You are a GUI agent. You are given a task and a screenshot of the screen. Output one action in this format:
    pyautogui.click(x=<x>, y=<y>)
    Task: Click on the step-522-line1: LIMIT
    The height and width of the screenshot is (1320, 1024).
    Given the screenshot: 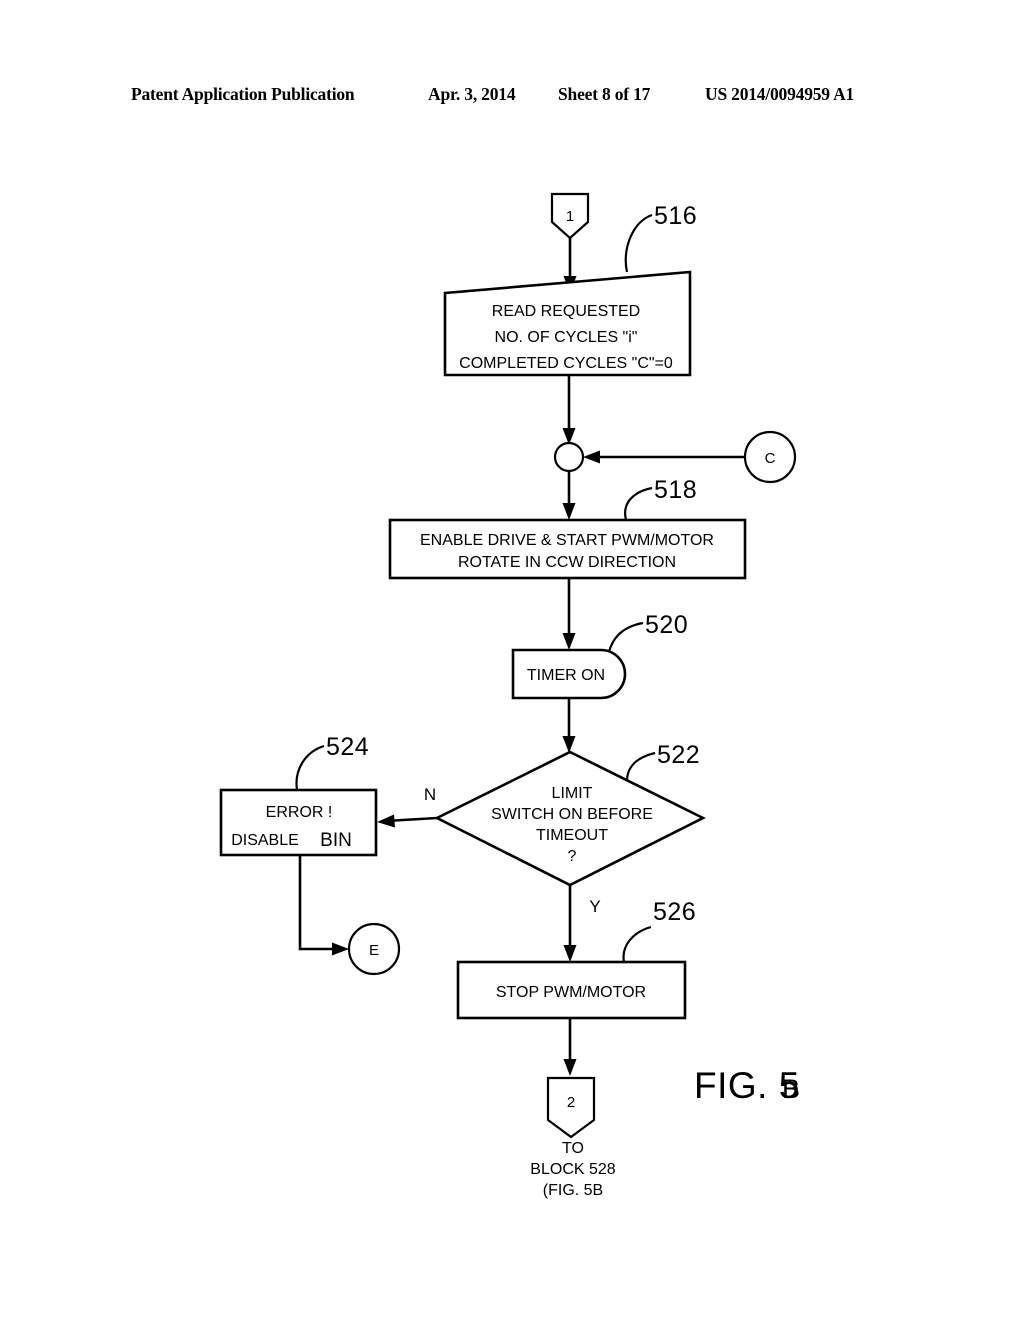 What is the action you would take?
    pyautogui.click(x=572, y=793)
    